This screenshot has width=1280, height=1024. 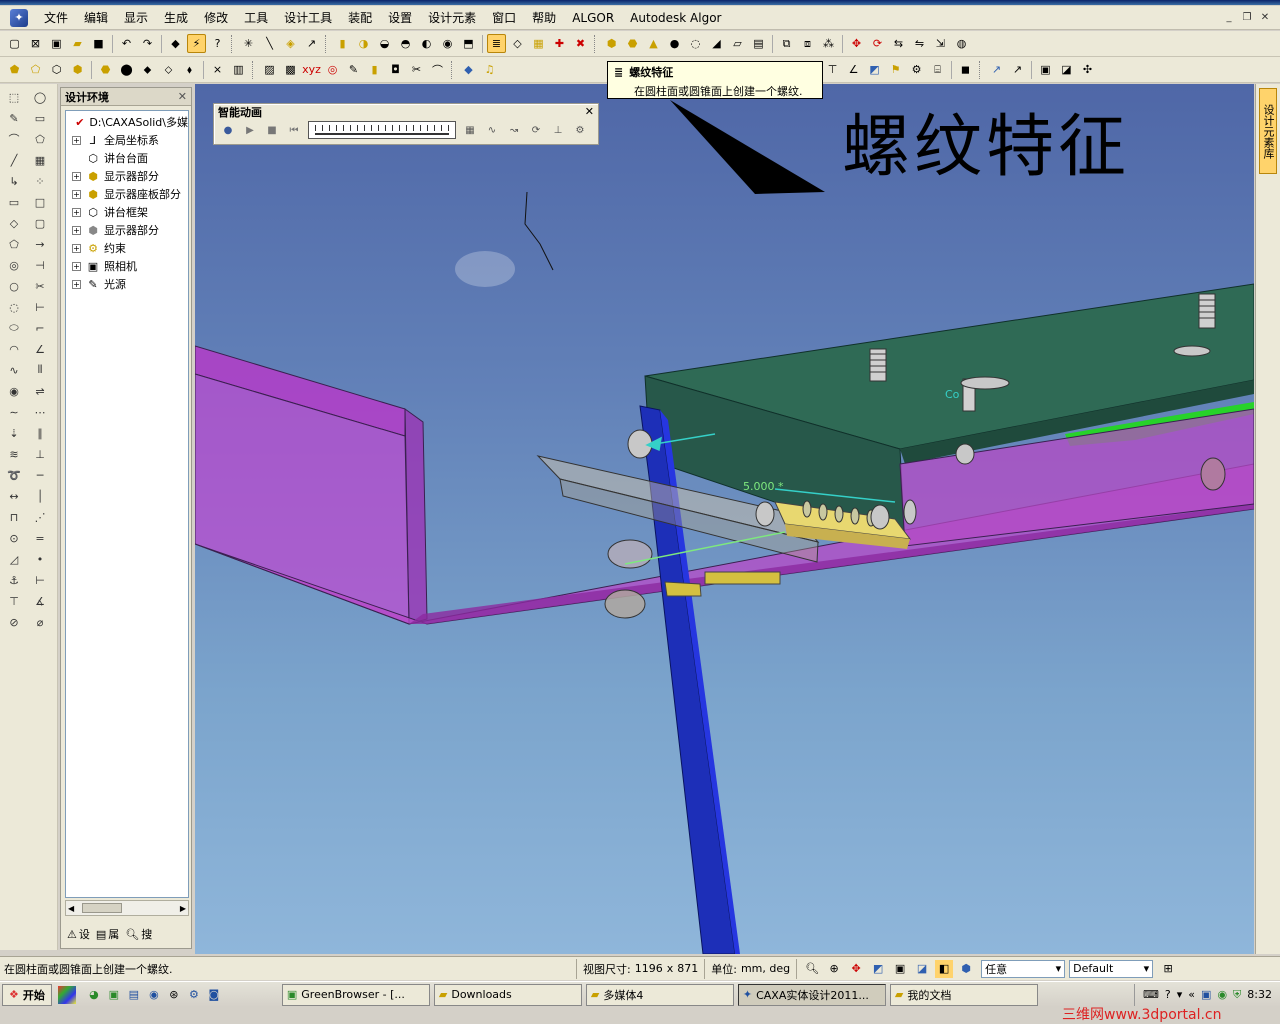 I want to click on wedge-2d-icon: ◿, so click(x=14, y=559).